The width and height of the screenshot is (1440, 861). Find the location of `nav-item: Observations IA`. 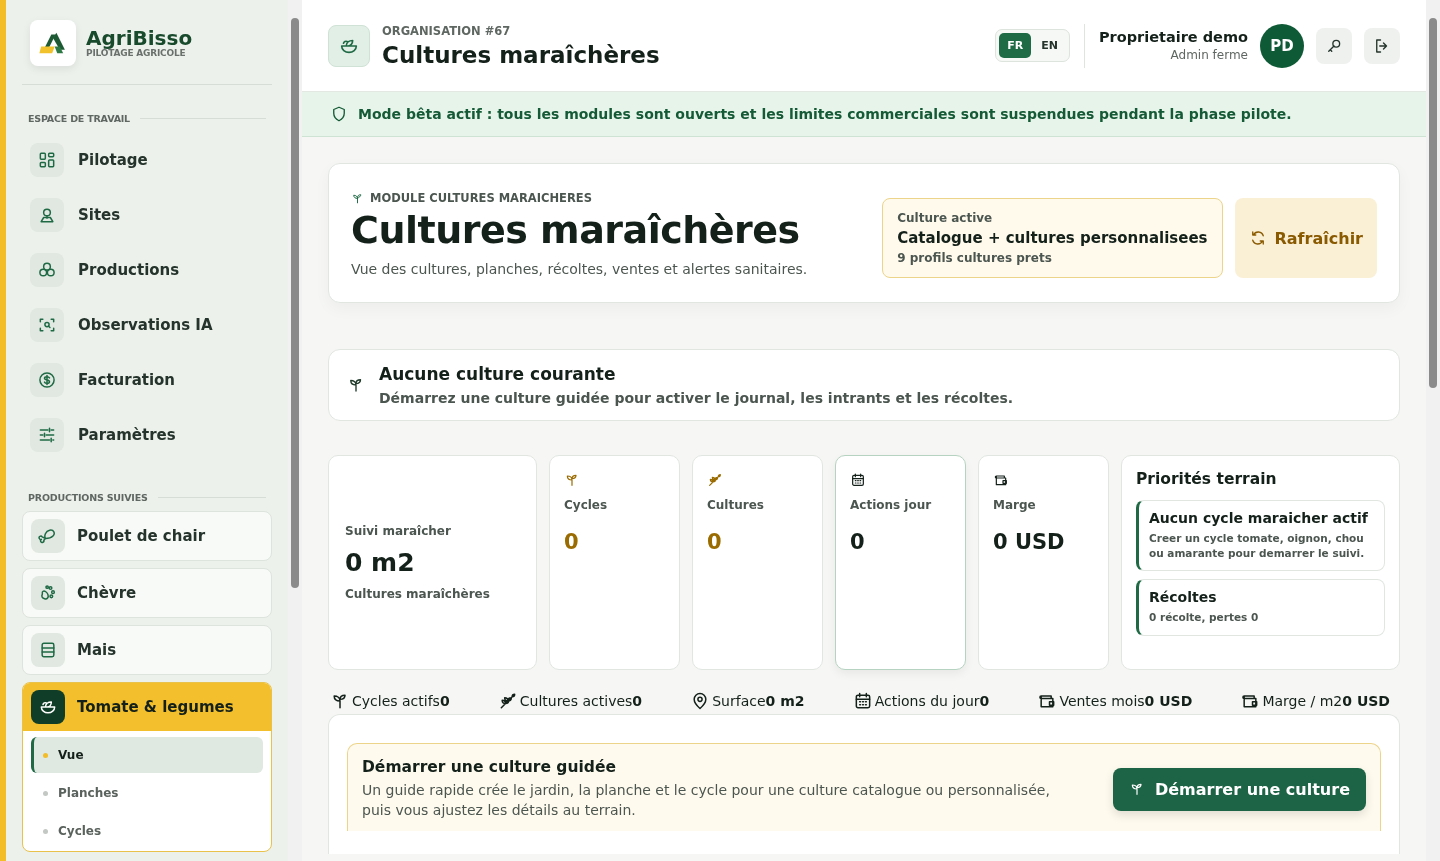

nav-item: Observations IA is located at coordinates (147, 324).